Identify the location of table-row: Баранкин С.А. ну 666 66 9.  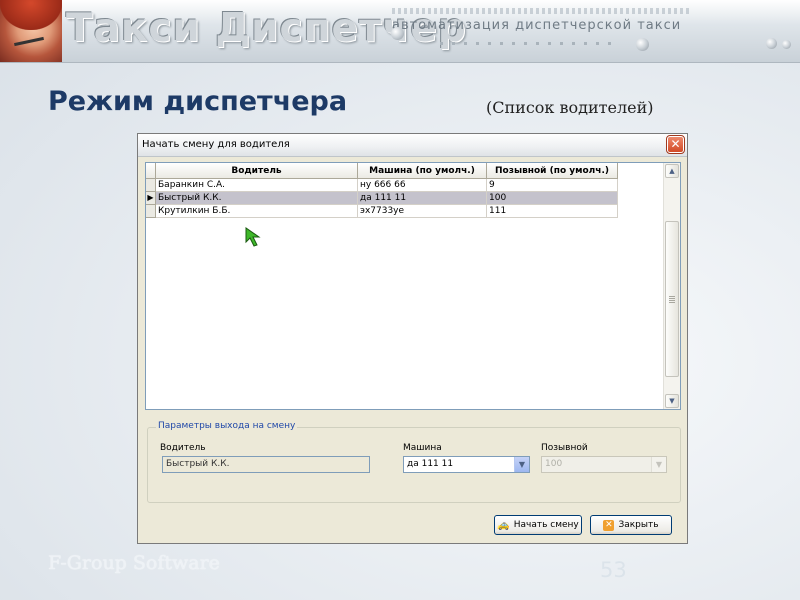
(382, 185).